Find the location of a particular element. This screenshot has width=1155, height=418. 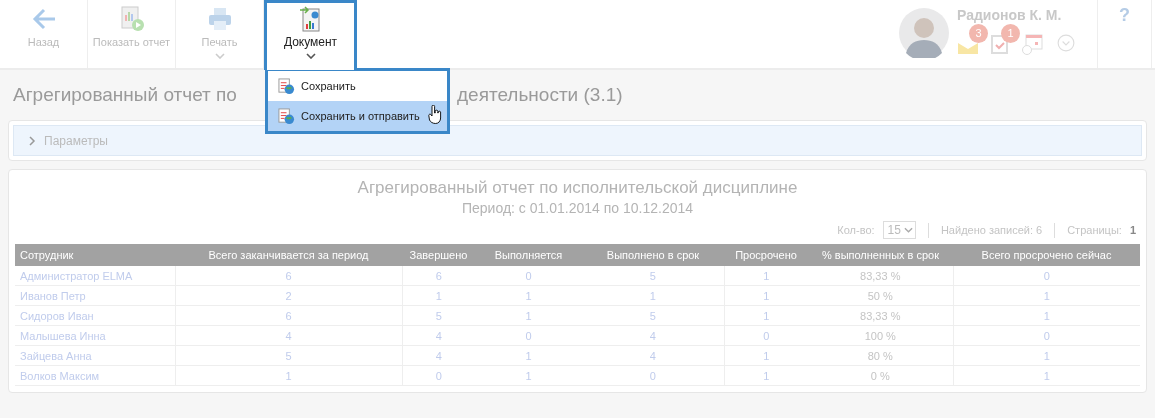

column-header: Выполнено в срок is located at coordinates (653, 255).